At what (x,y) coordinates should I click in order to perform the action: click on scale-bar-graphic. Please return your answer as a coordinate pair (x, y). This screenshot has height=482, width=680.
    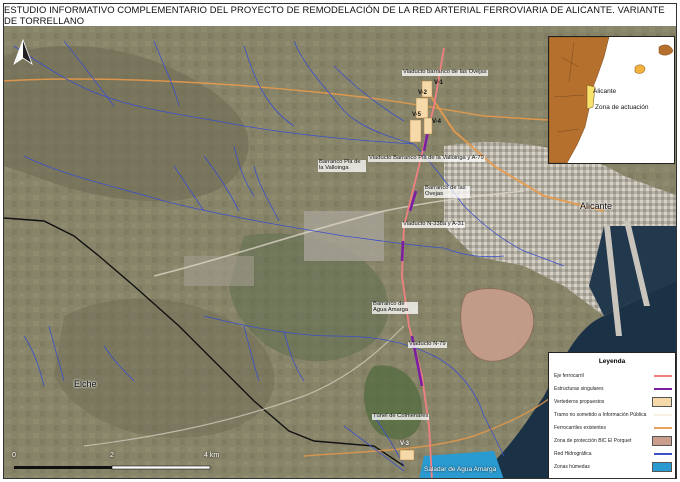
    Looking at the image, I should click on (112, 467).